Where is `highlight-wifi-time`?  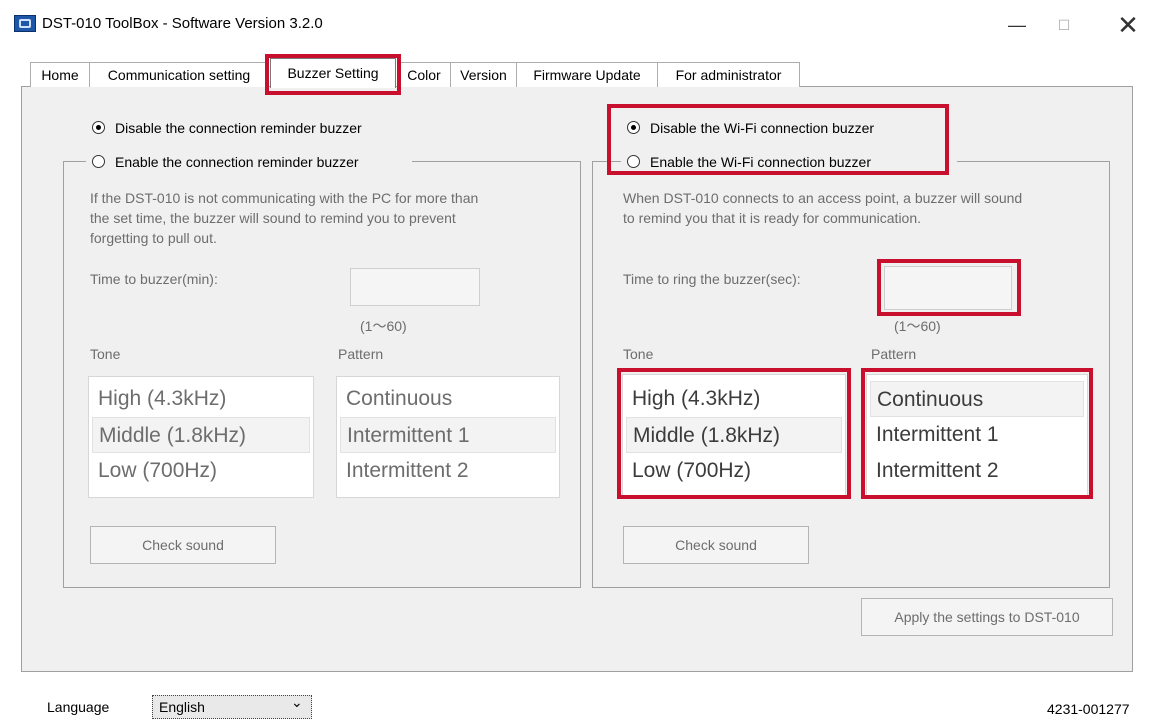
highlight-wifi-time is located at coordinates (949, 287).